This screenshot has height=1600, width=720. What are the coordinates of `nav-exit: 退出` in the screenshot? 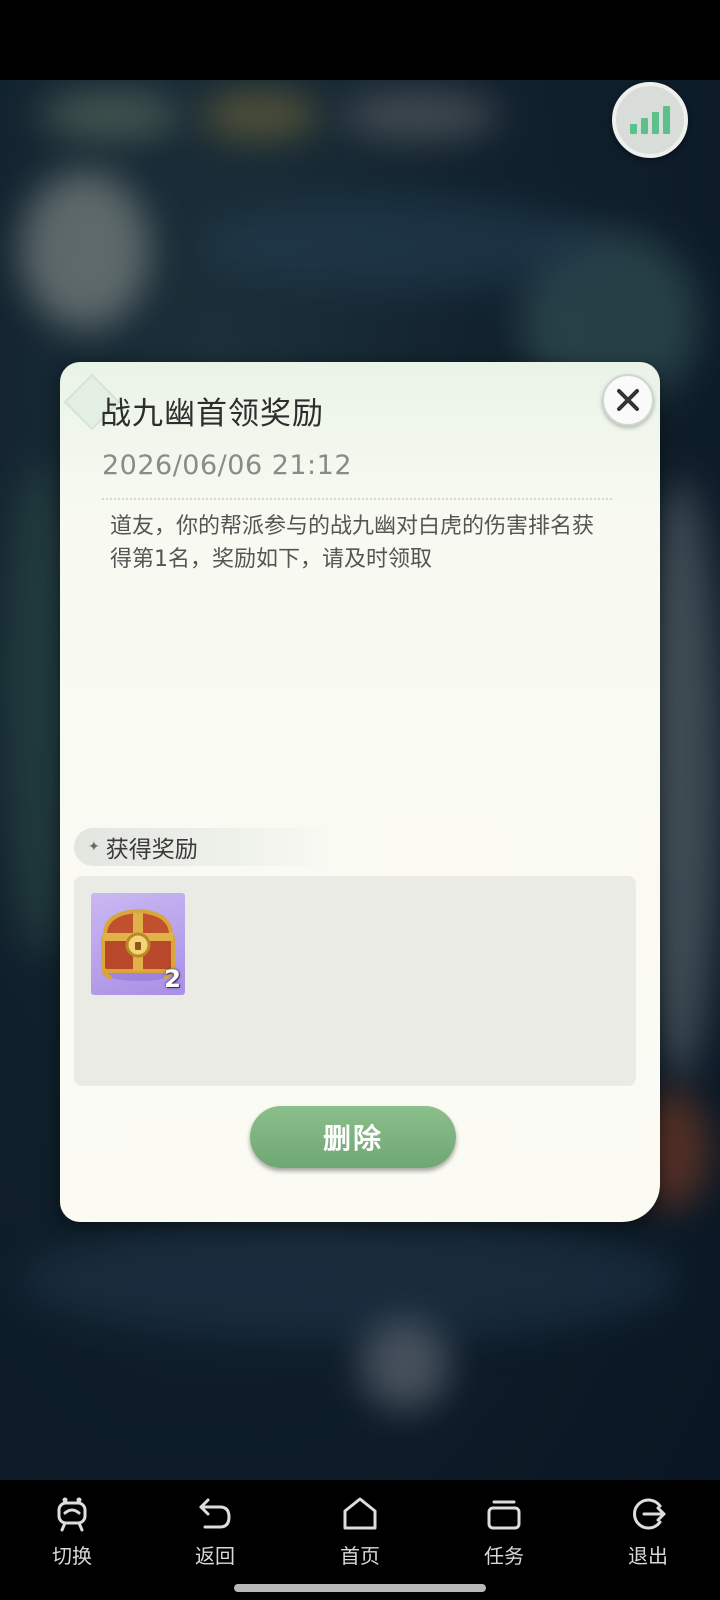 It's located at (648, 1531).